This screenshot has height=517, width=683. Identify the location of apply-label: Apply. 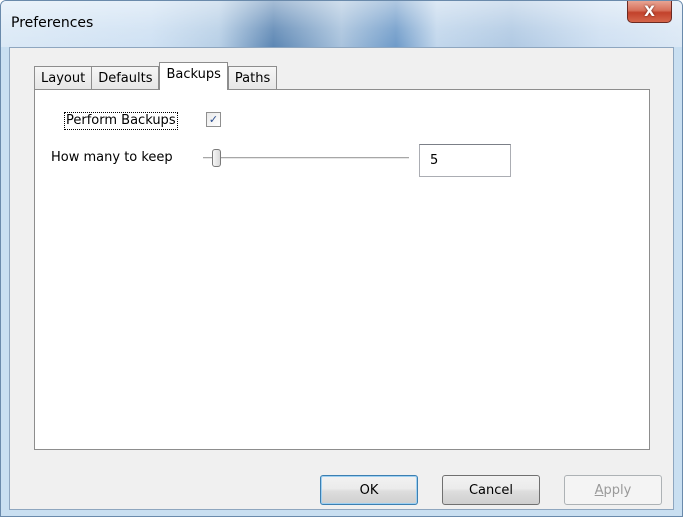
(613, 490).